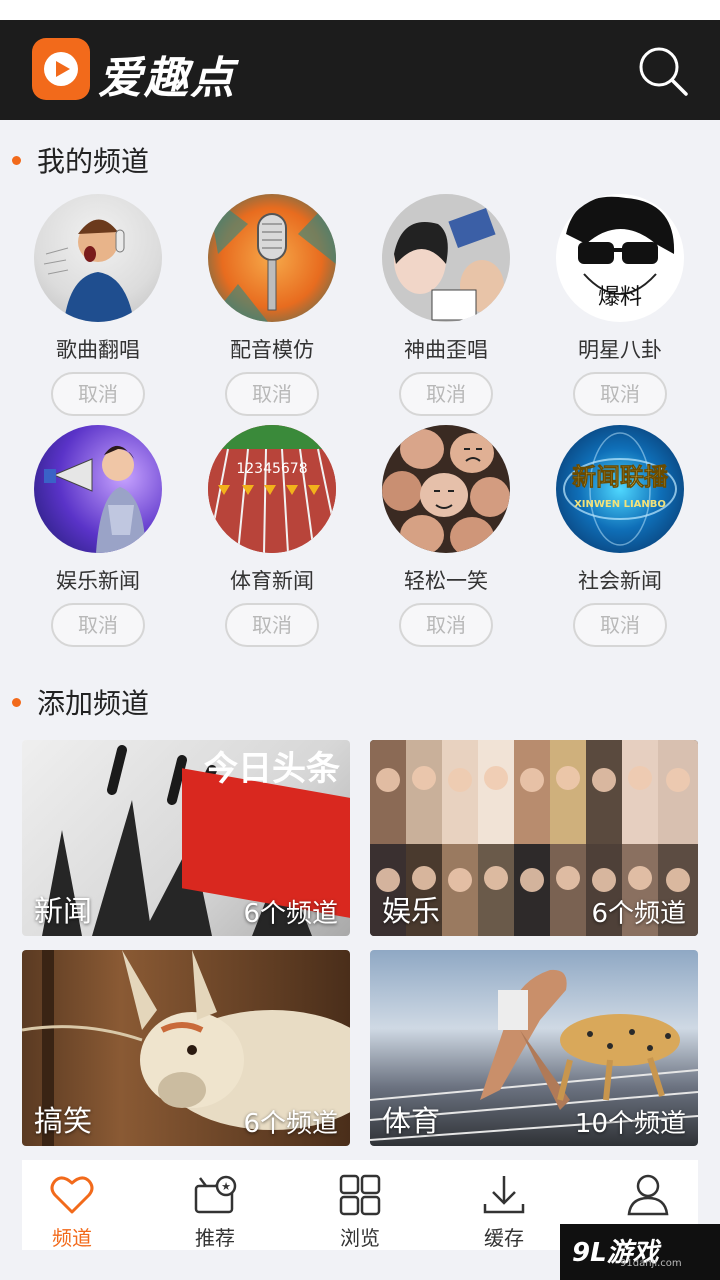 The image size is (720, 1280). Describe the element at coordinates (272, 581) in the screenshot. I see `channel-label: 体育新闻` at that location.